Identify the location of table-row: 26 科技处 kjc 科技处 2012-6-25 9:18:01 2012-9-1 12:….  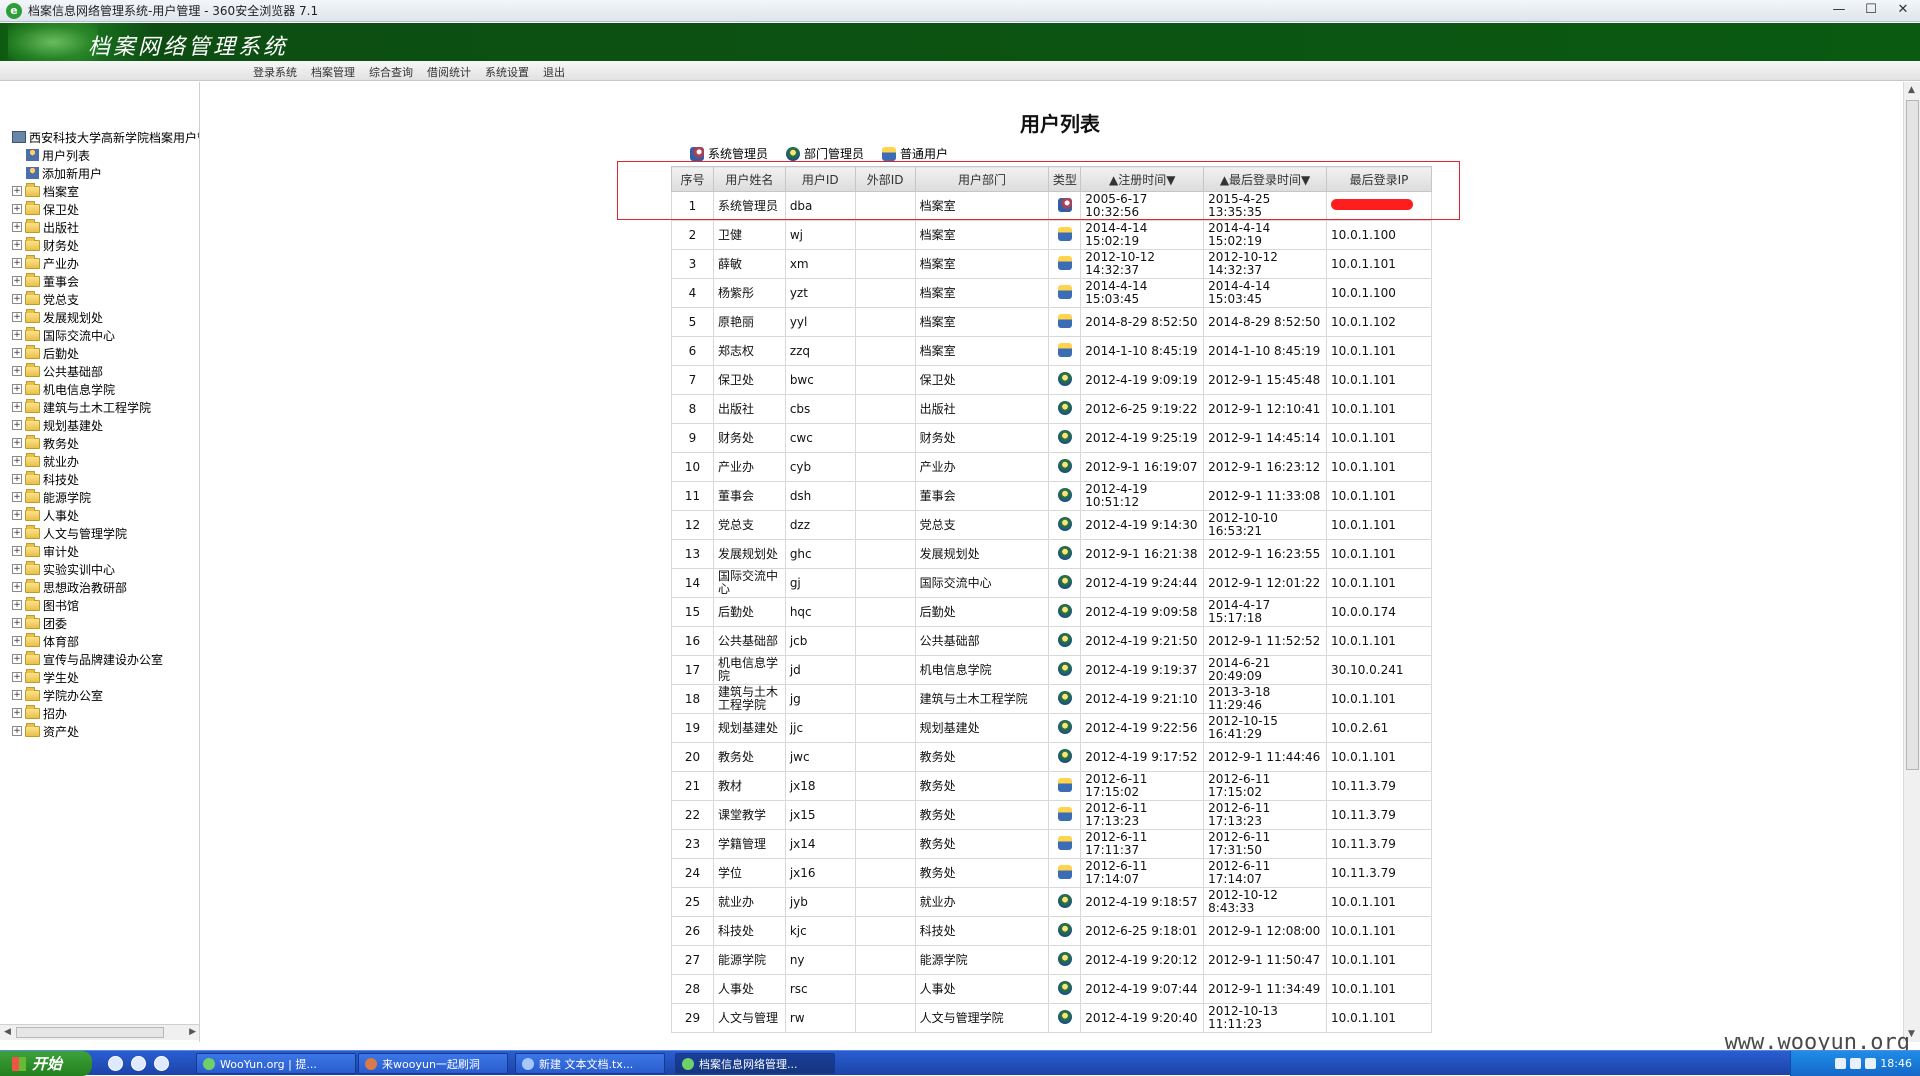
(1052, 931).